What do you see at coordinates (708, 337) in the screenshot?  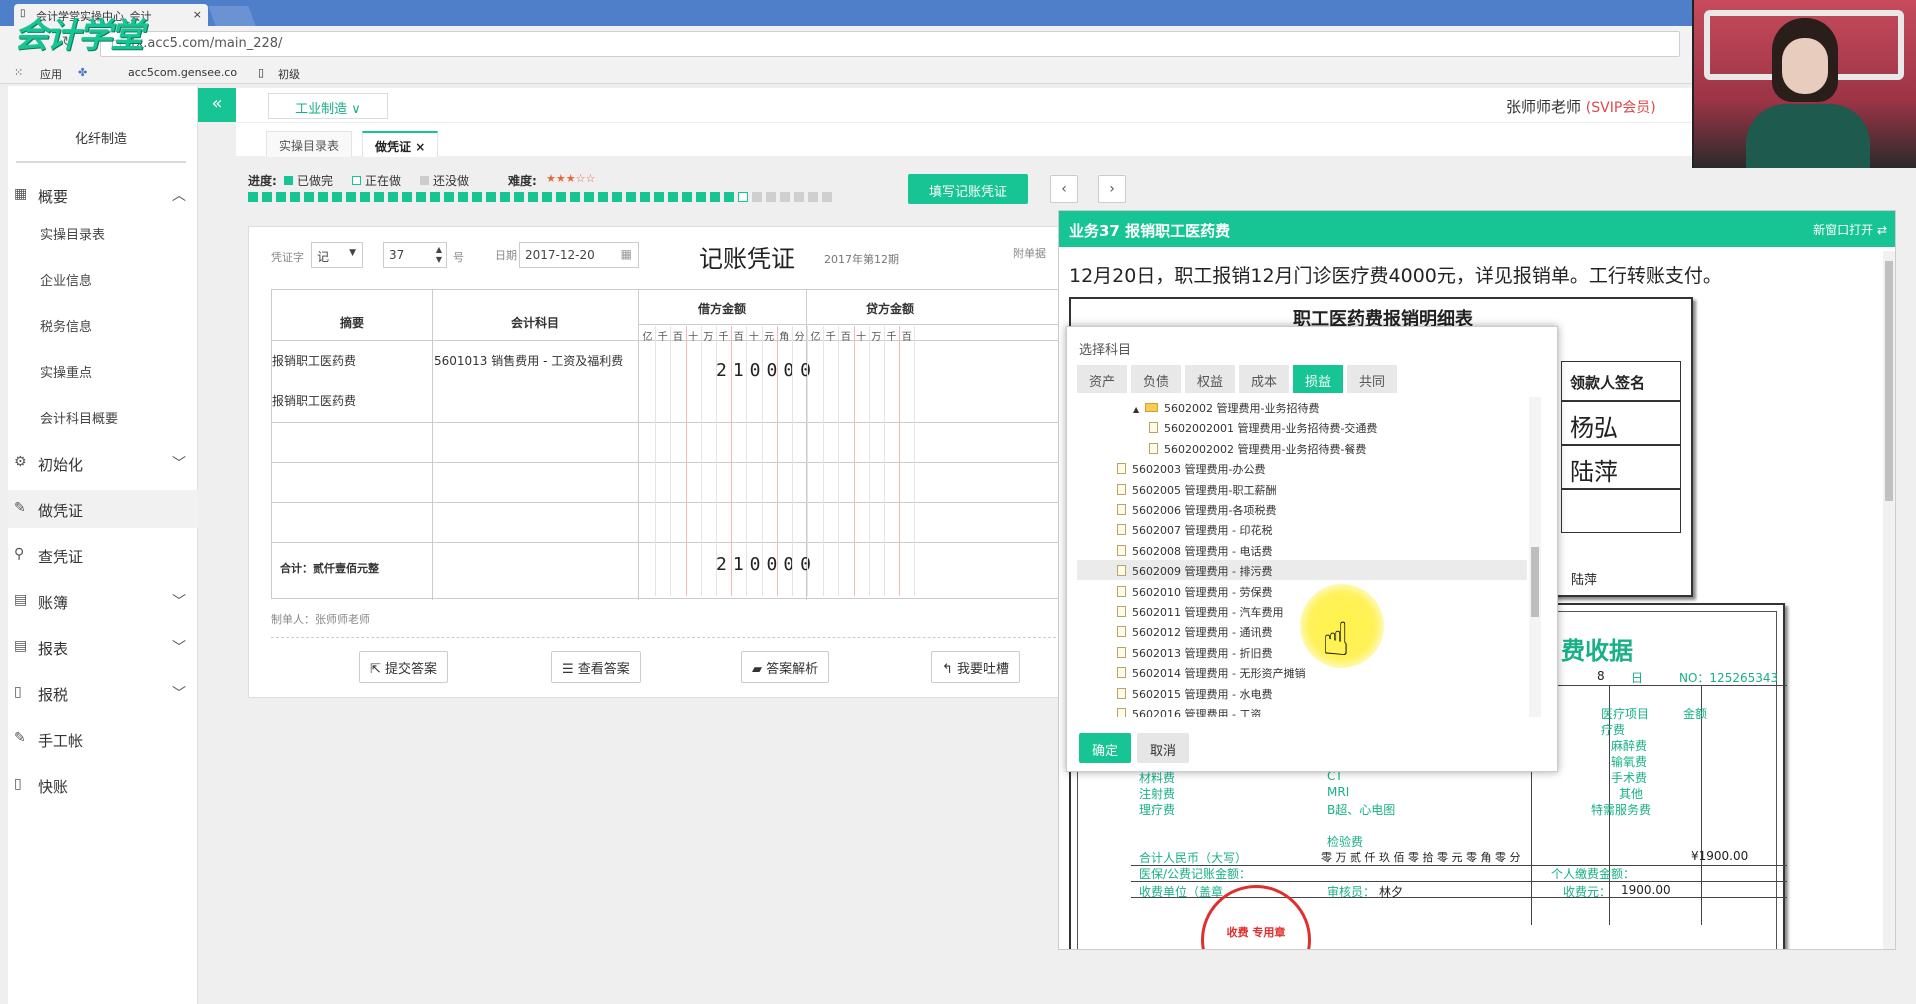 I see `digit-header: 万` at bounding box center [708, 337].